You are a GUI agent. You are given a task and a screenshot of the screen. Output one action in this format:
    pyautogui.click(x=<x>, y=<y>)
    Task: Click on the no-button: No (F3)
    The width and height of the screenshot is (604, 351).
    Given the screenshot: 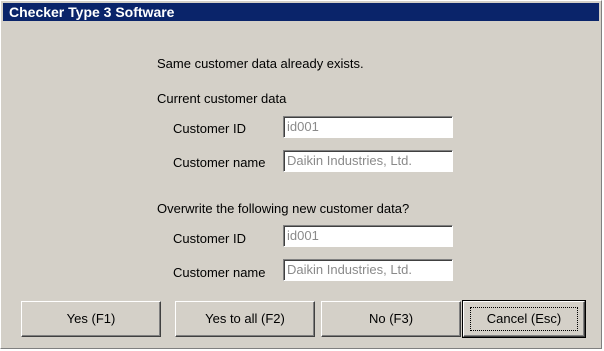 What is the action you would take?
    pyautogui.click(x=391, y=319)
    